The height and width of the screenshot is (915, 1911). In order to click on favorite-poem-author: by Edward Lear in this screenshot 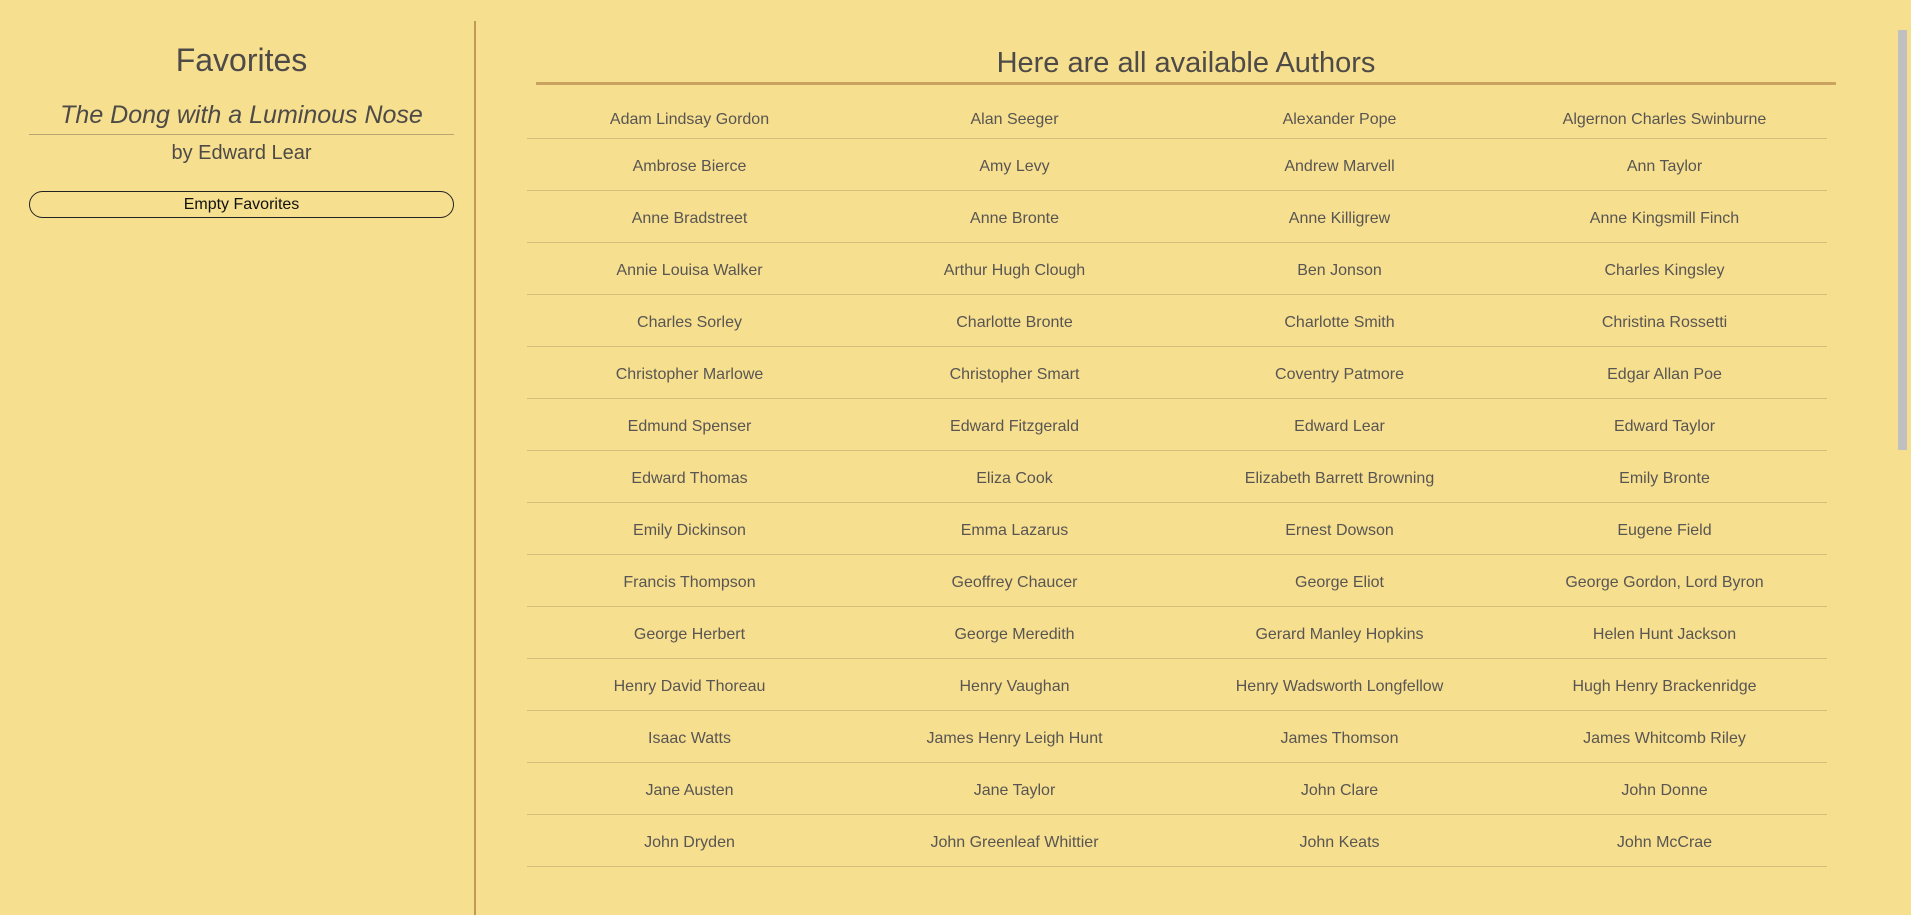, I will do `click(241, 153)`.